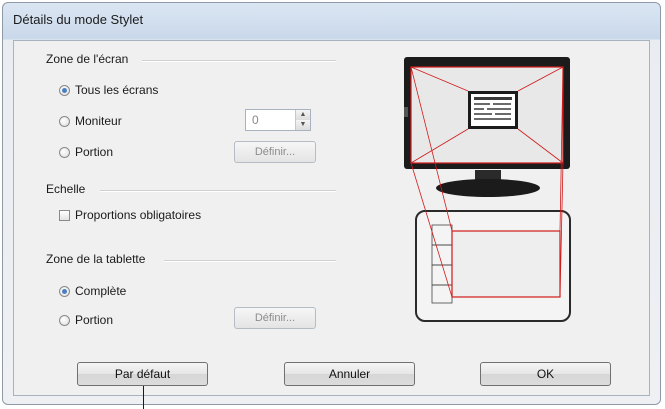  I want to click on radio-tablet-portion: Portion, so click(86, 320).